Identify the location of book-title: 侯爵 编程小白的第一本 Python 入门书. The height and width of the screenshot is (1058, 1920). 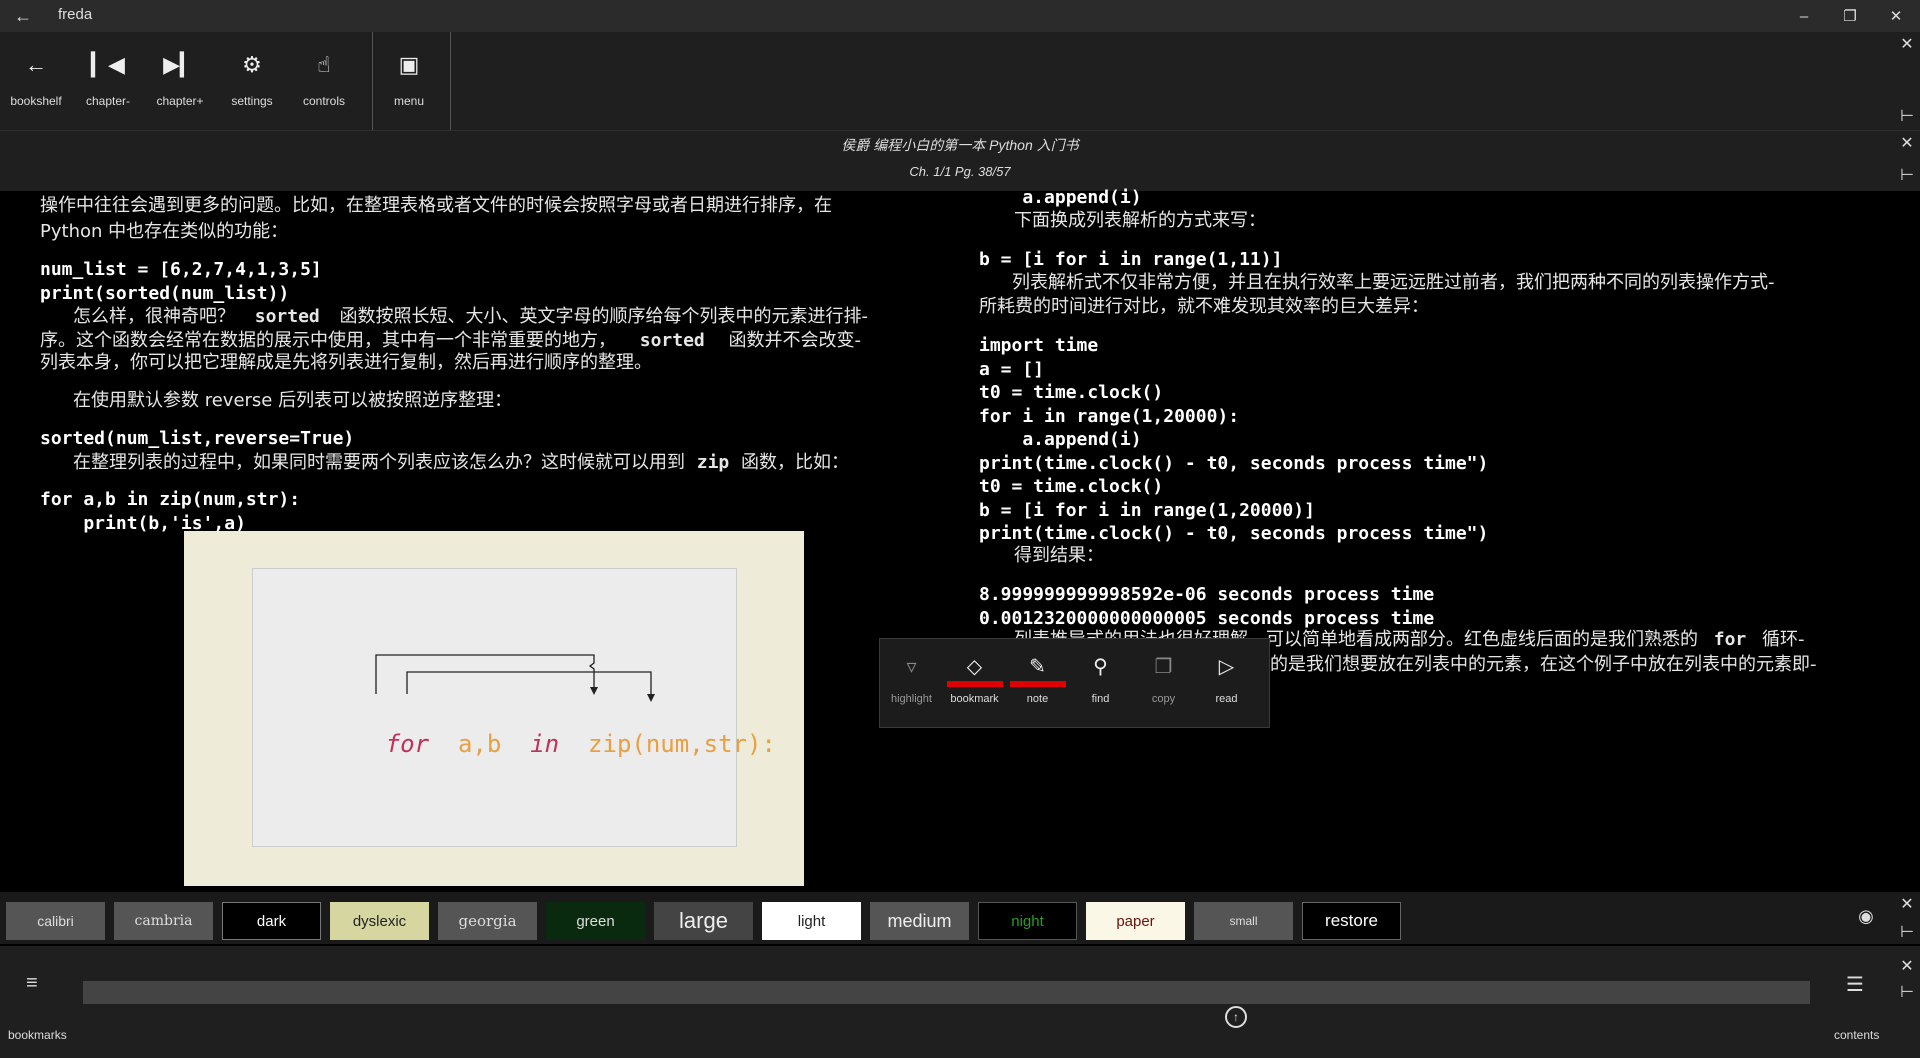
(960, 145).